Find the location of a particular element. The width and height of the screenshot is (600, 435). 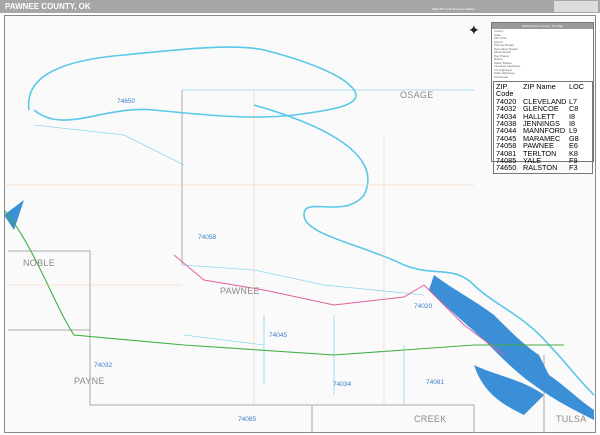

zip-table-row: ZIP Code ZIP Name LOC is located at coordinates (543, 90).